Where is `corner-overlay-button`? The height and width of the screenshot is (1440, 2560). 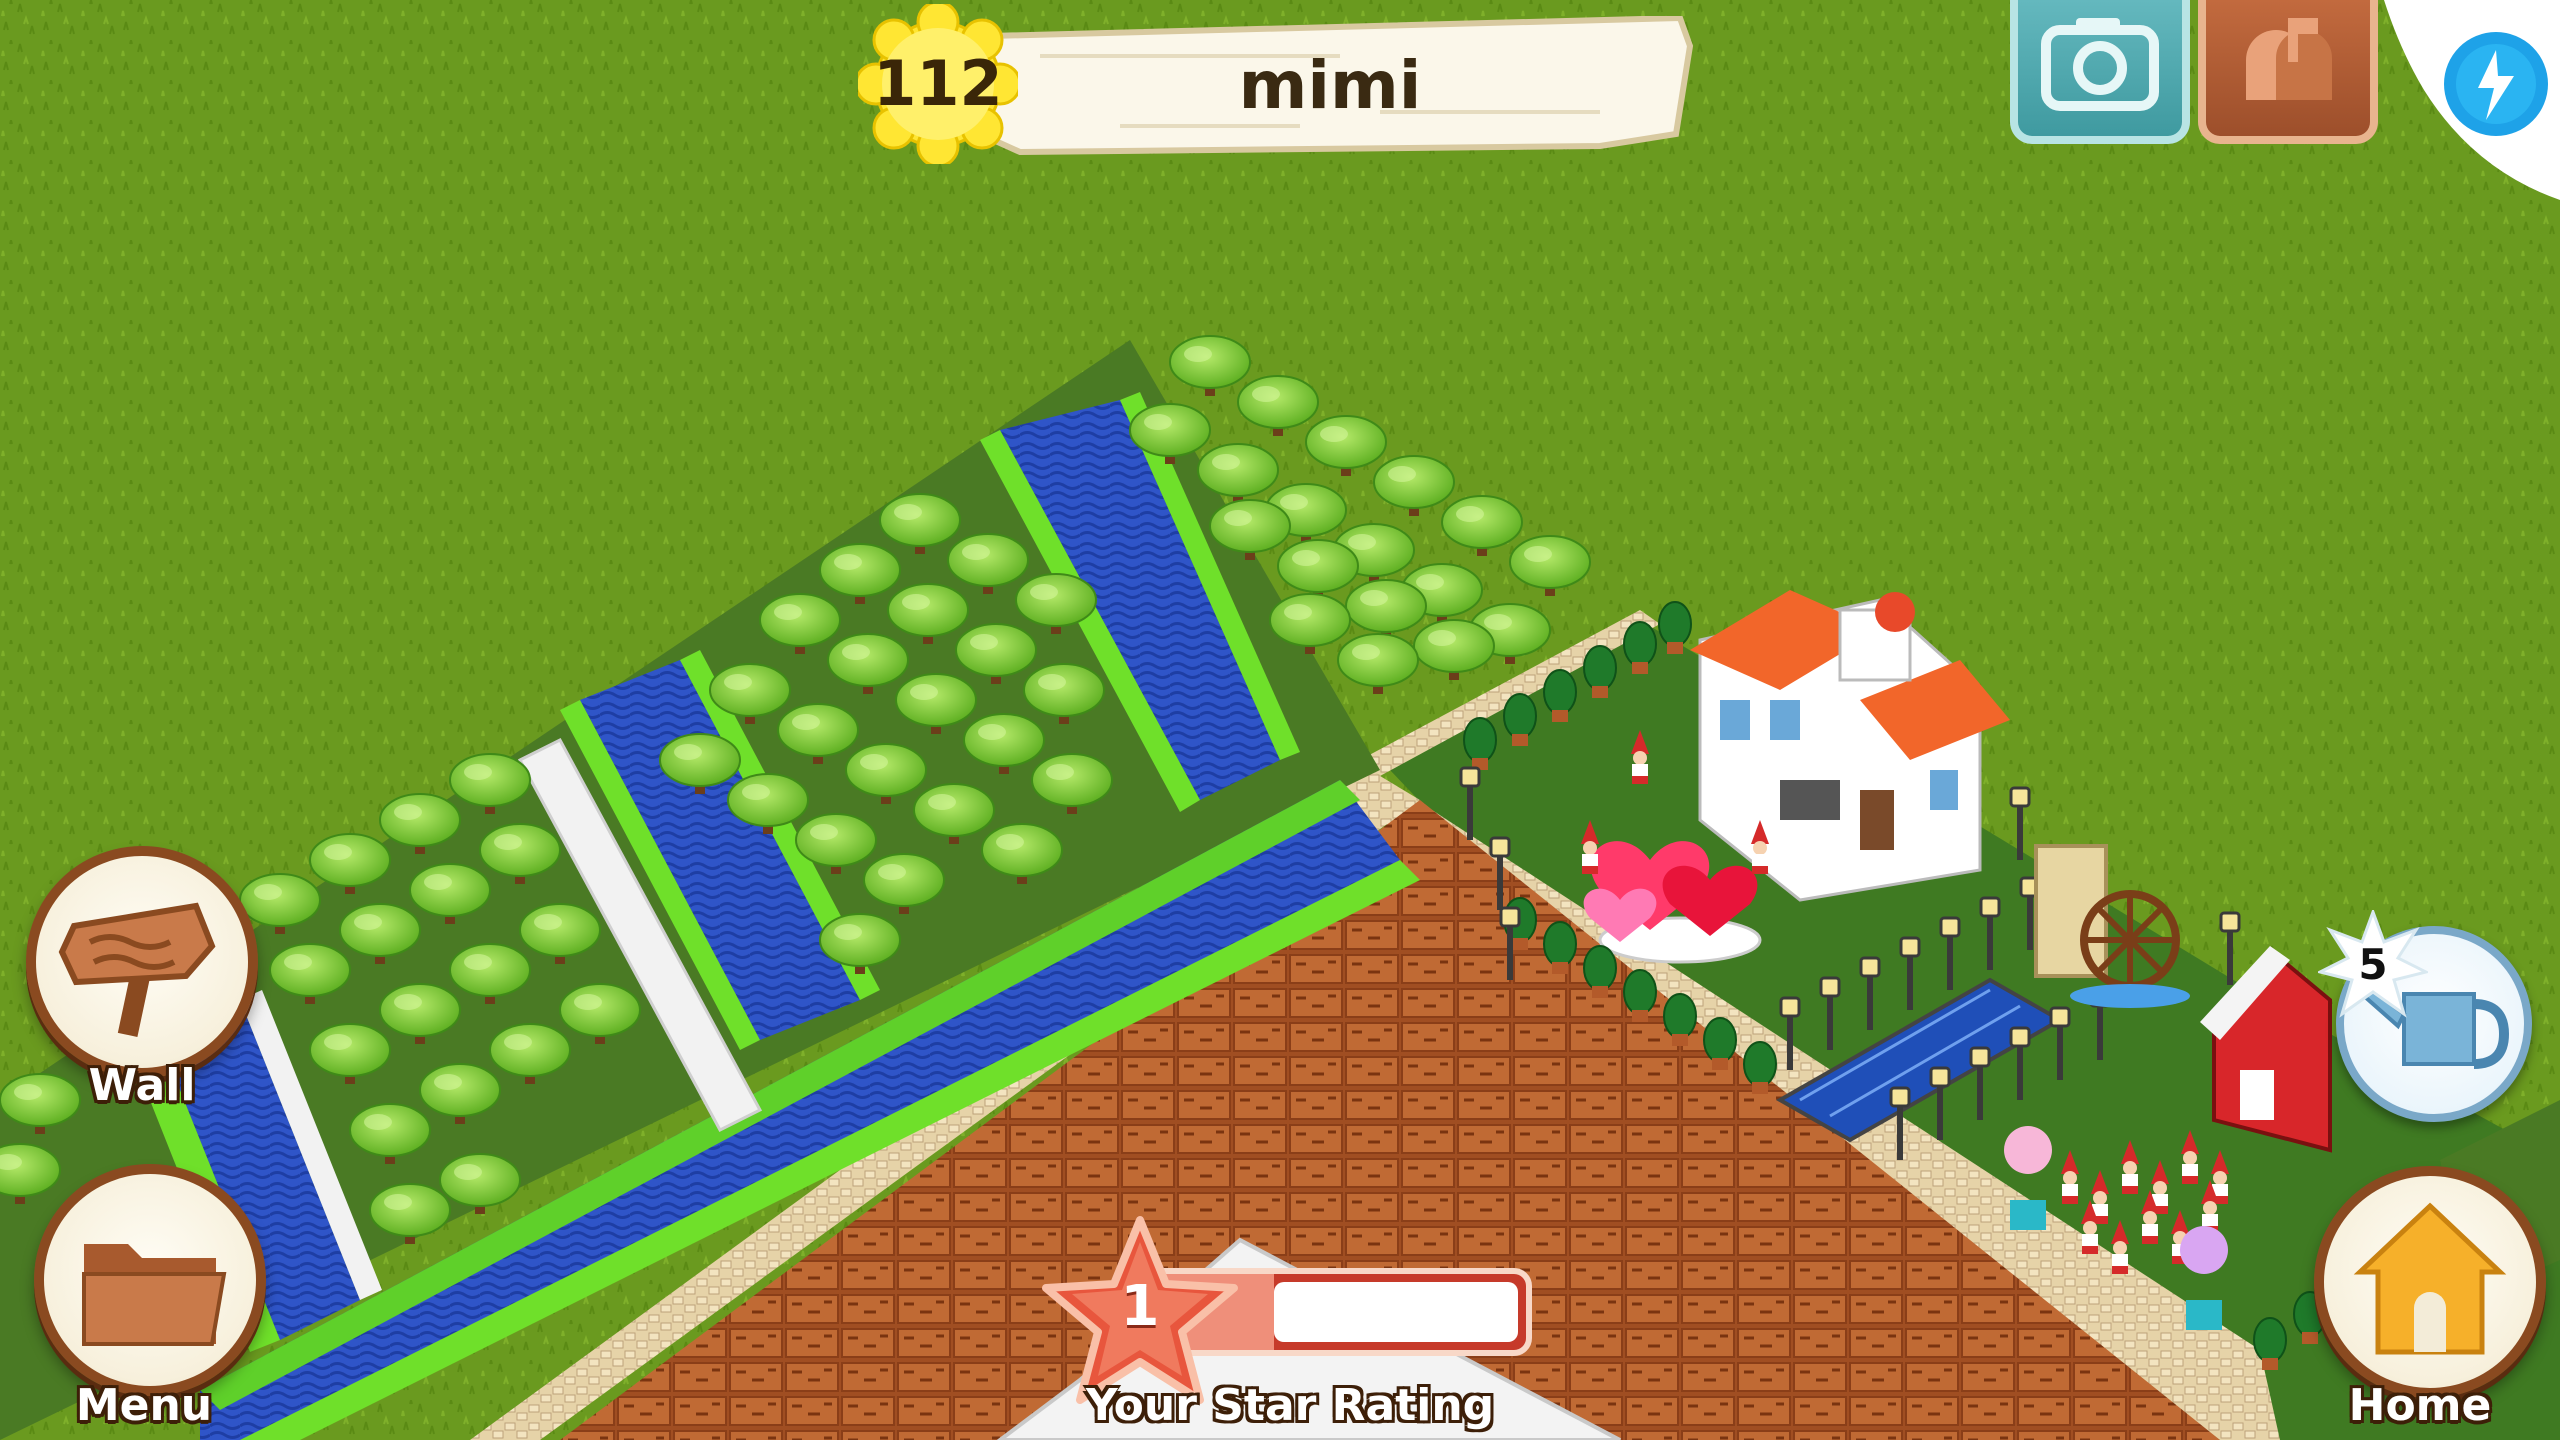 corner-overlay-button is located at coordinates (2472, 100).